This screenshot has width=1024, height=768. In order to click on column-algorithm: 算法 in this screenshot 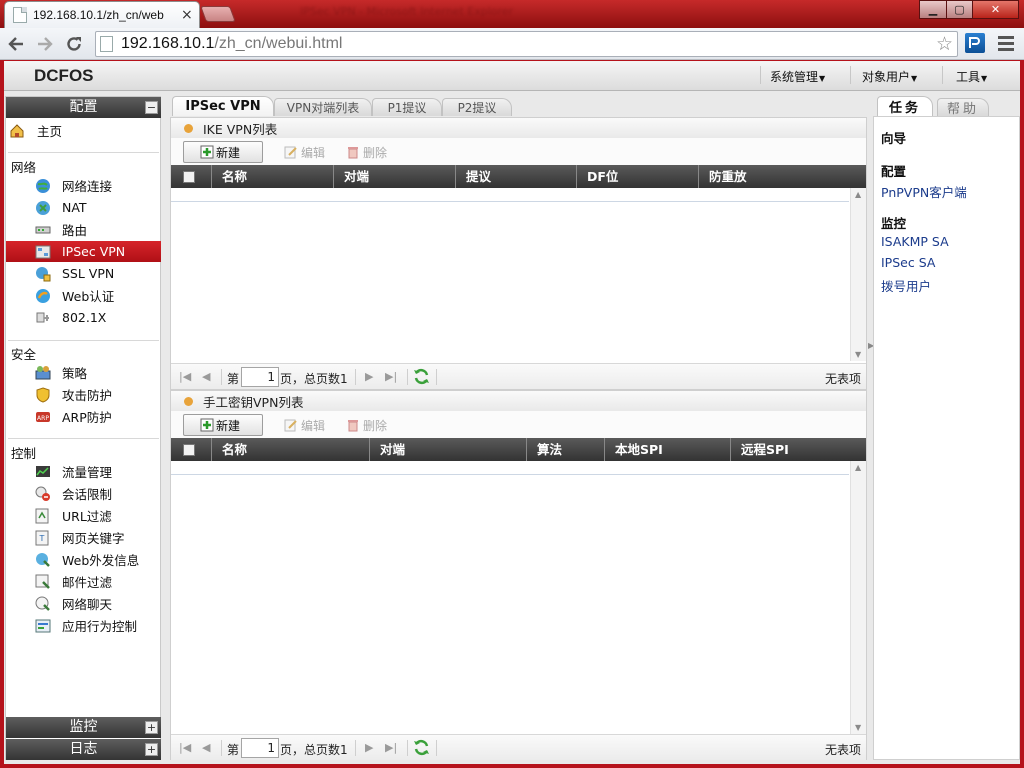, I will do `click(565, 449)`.